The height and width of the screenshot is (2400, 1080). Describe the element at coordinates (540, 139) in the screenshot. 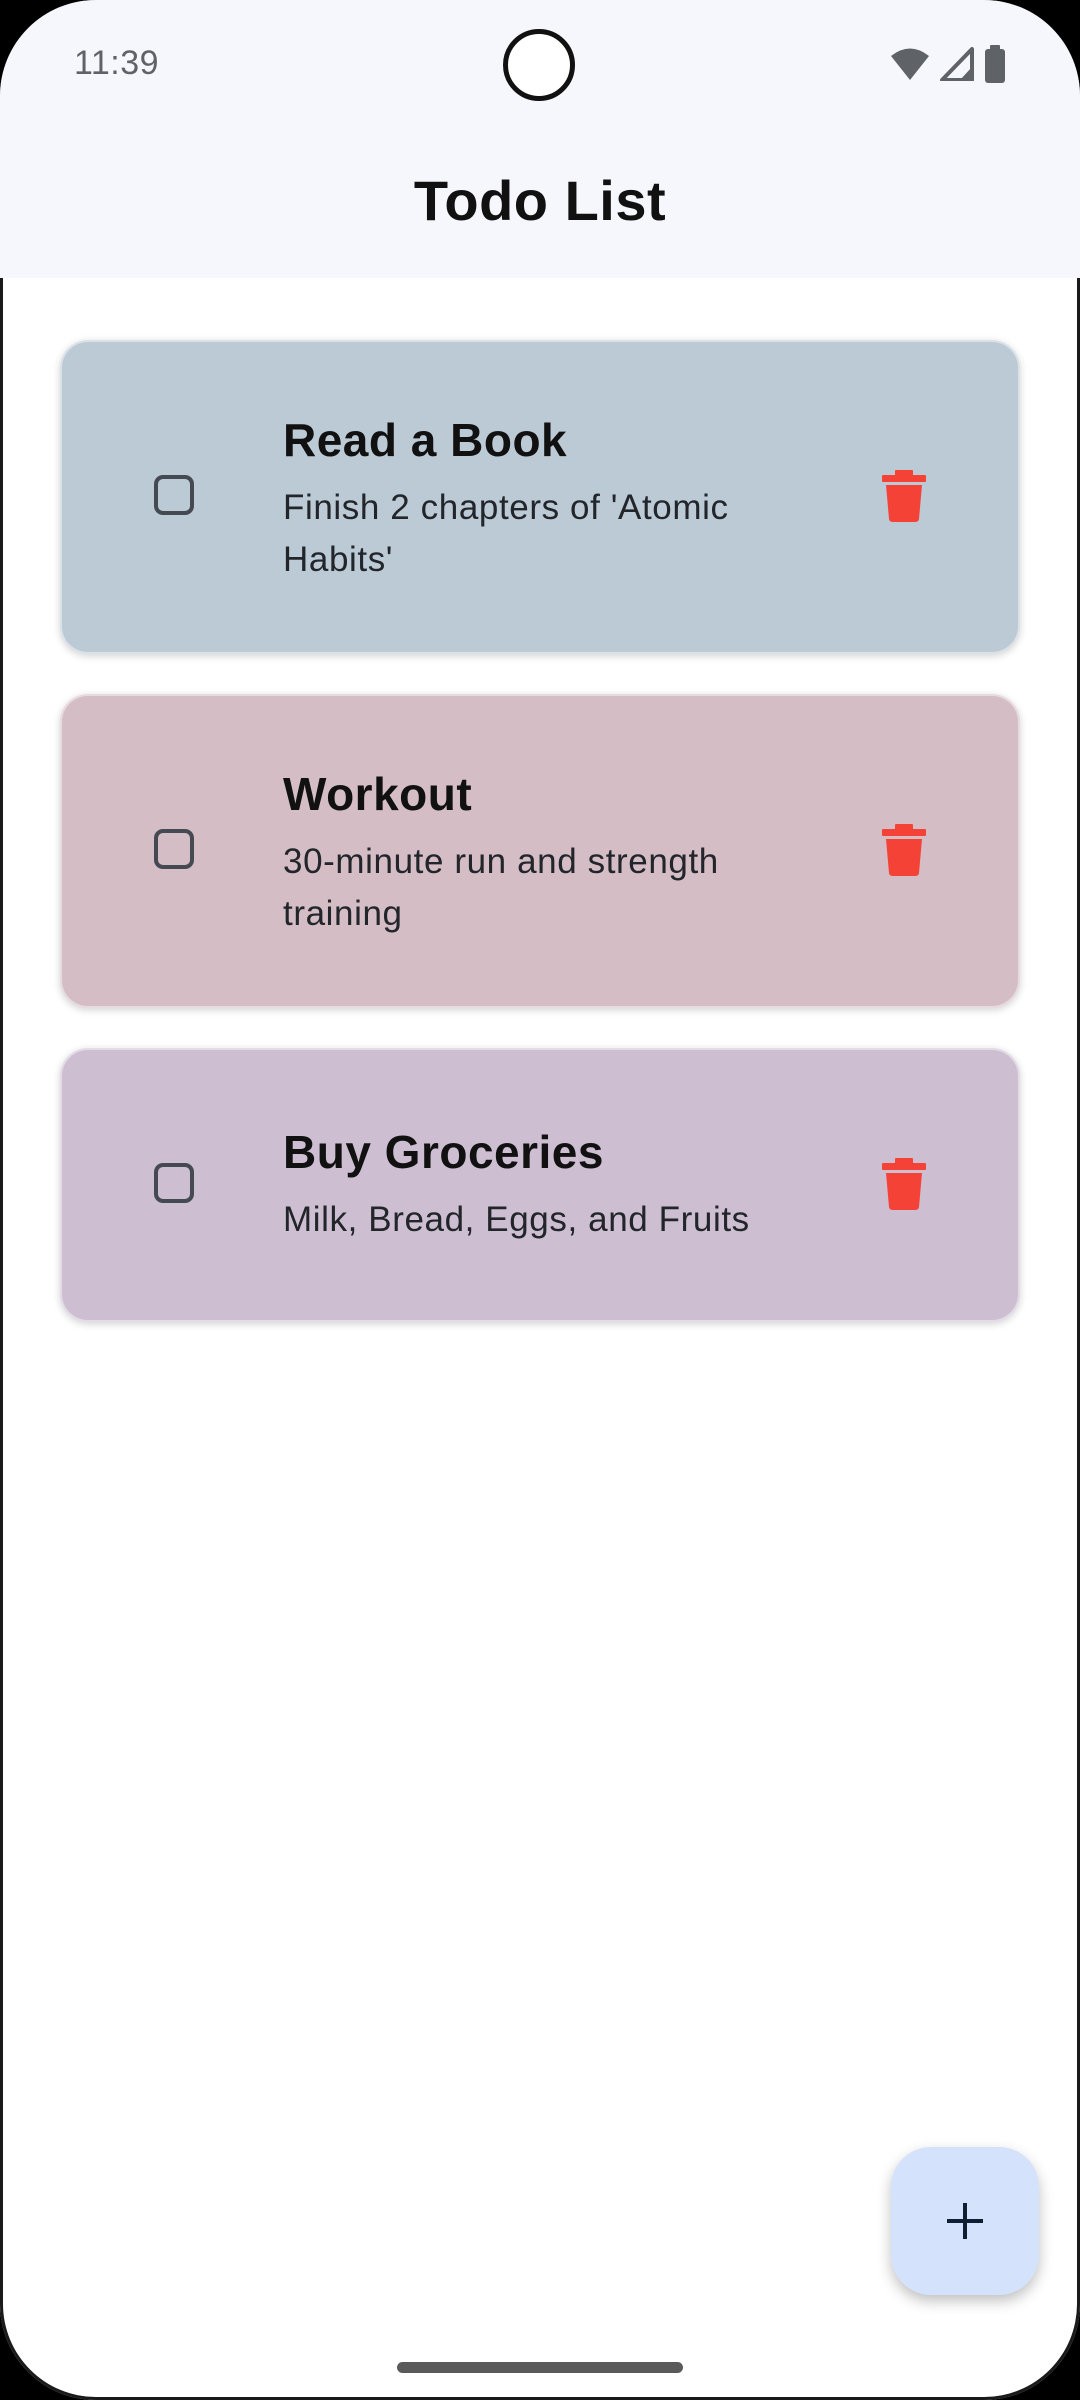

I see `top-app-area: 11:39 Todo List` at that location.